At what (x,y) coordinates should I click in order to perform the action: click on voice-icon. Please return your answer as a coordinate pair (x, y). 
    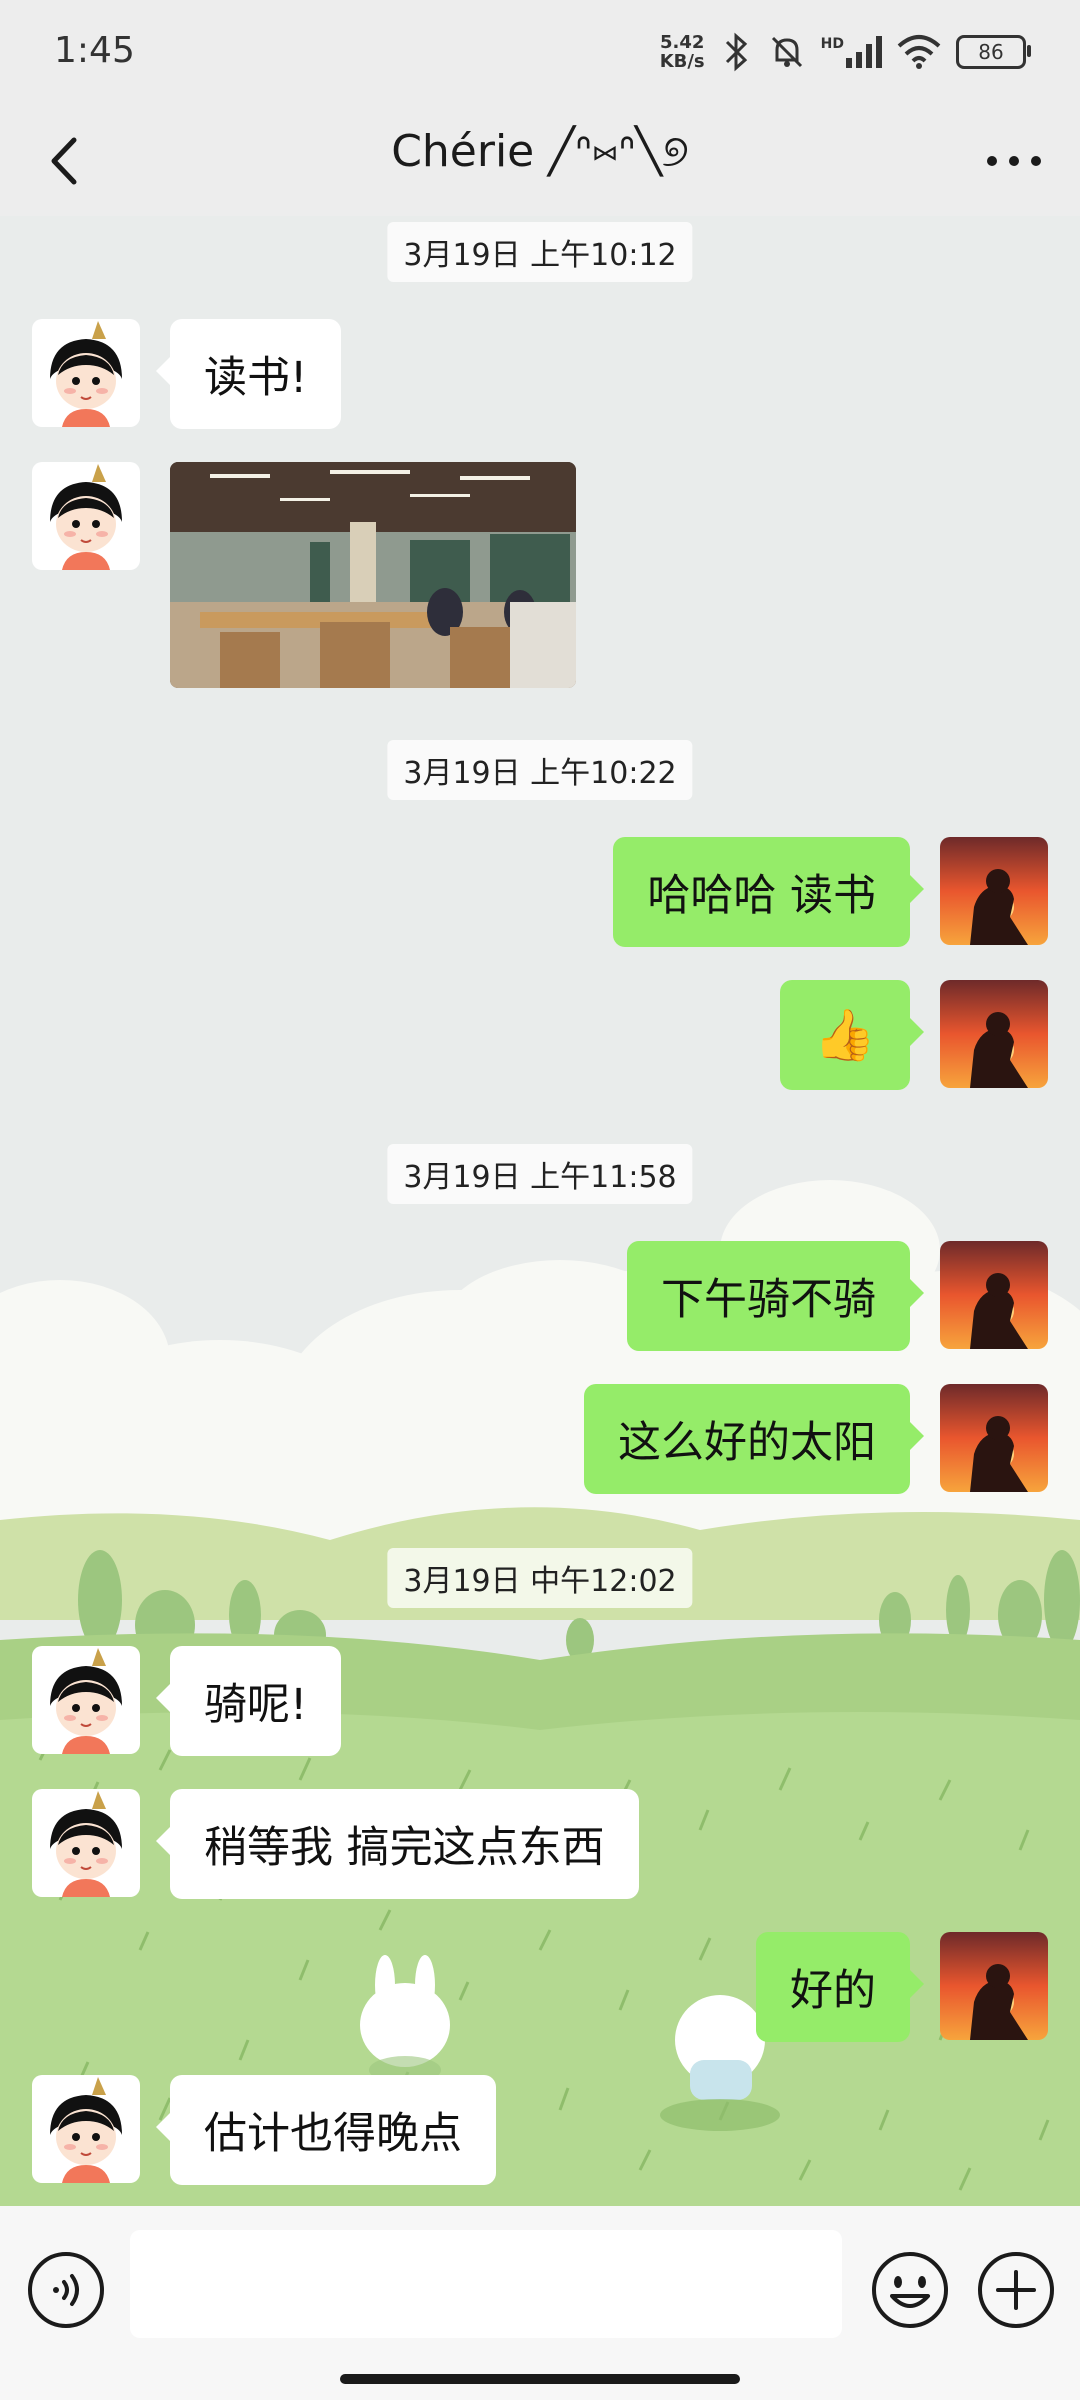
    Looking at the image, I should click on (66, 2290).